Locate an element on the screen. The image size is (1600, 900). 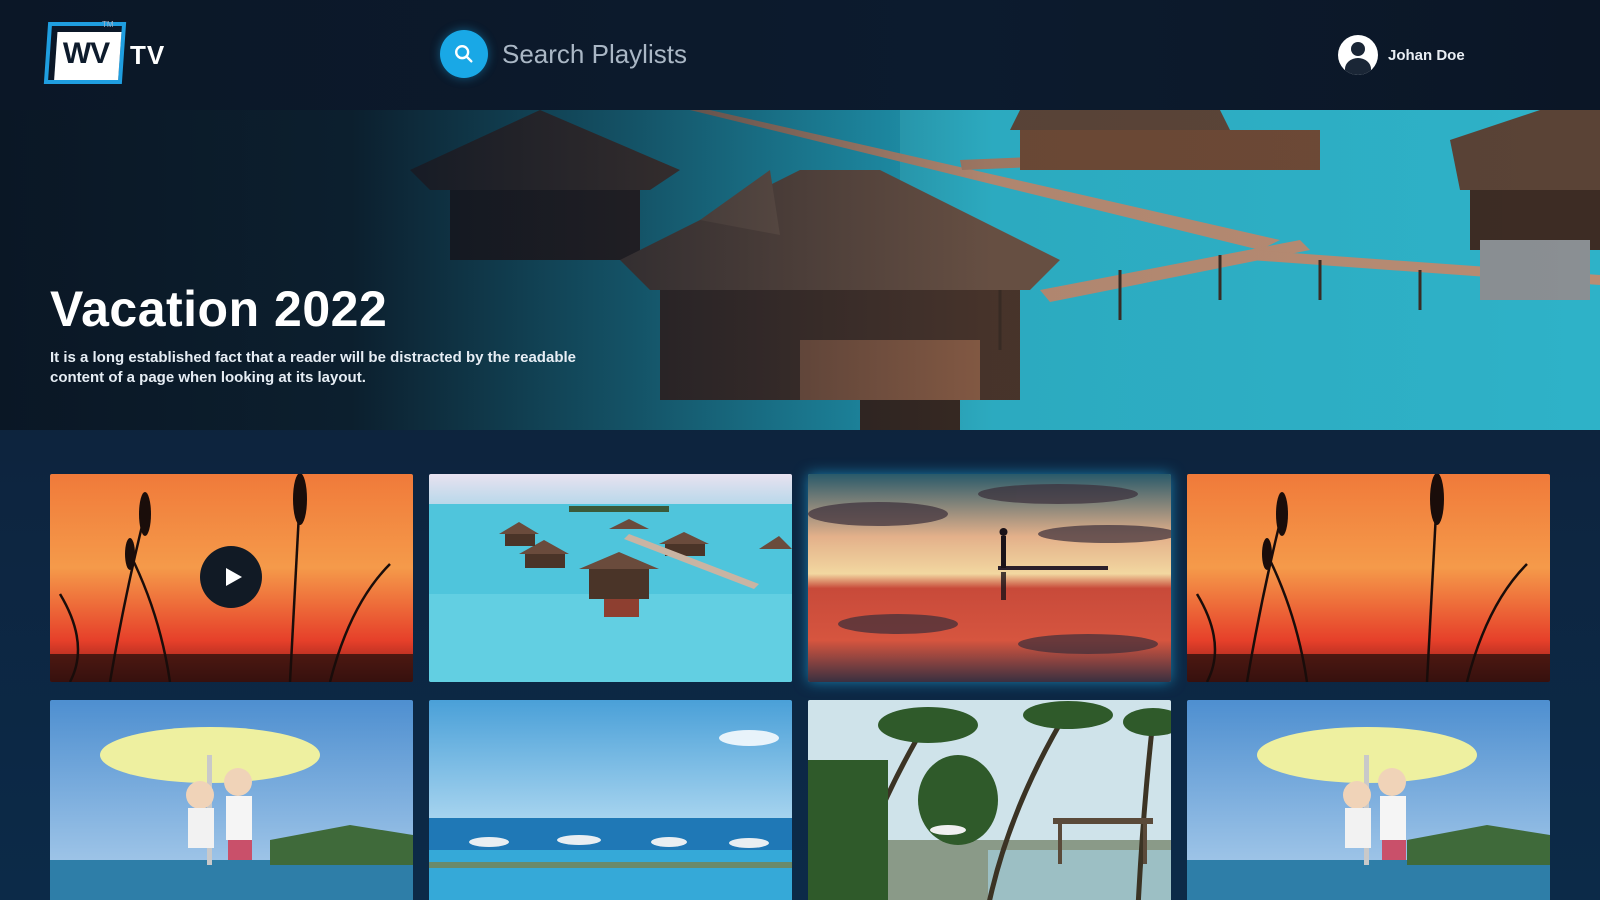
play-icon is located at coordinates (234, 577).